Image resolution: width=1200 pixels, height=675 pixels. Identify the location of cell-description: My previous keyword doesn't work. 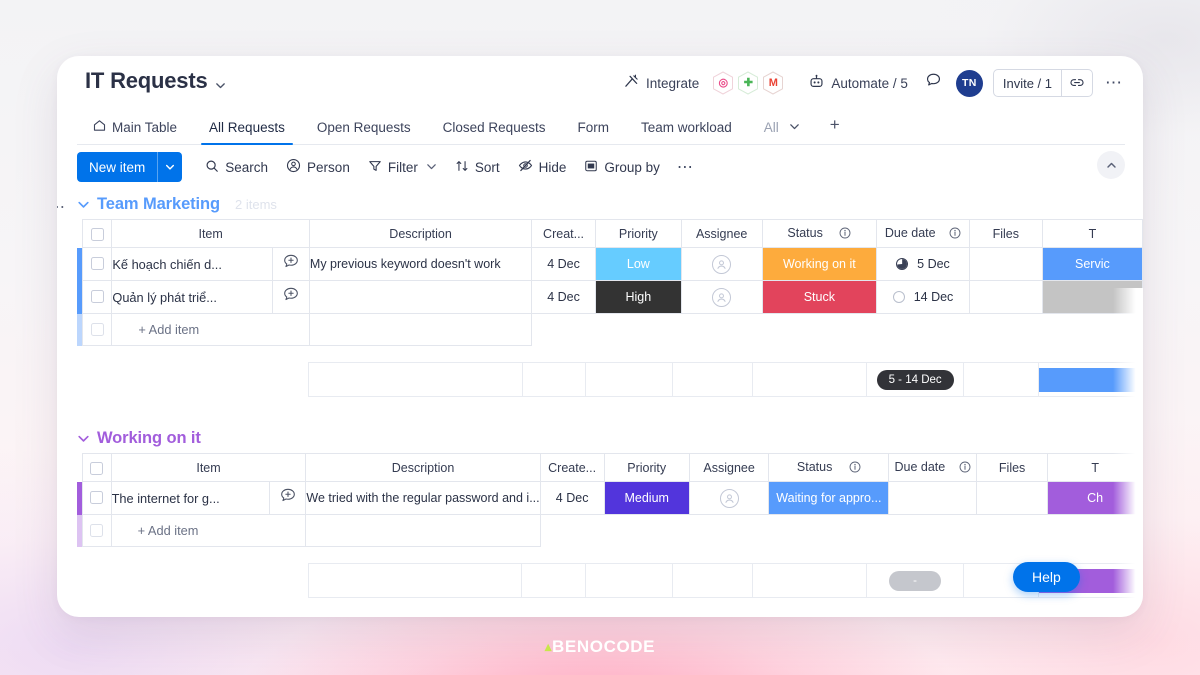
(420, 264).